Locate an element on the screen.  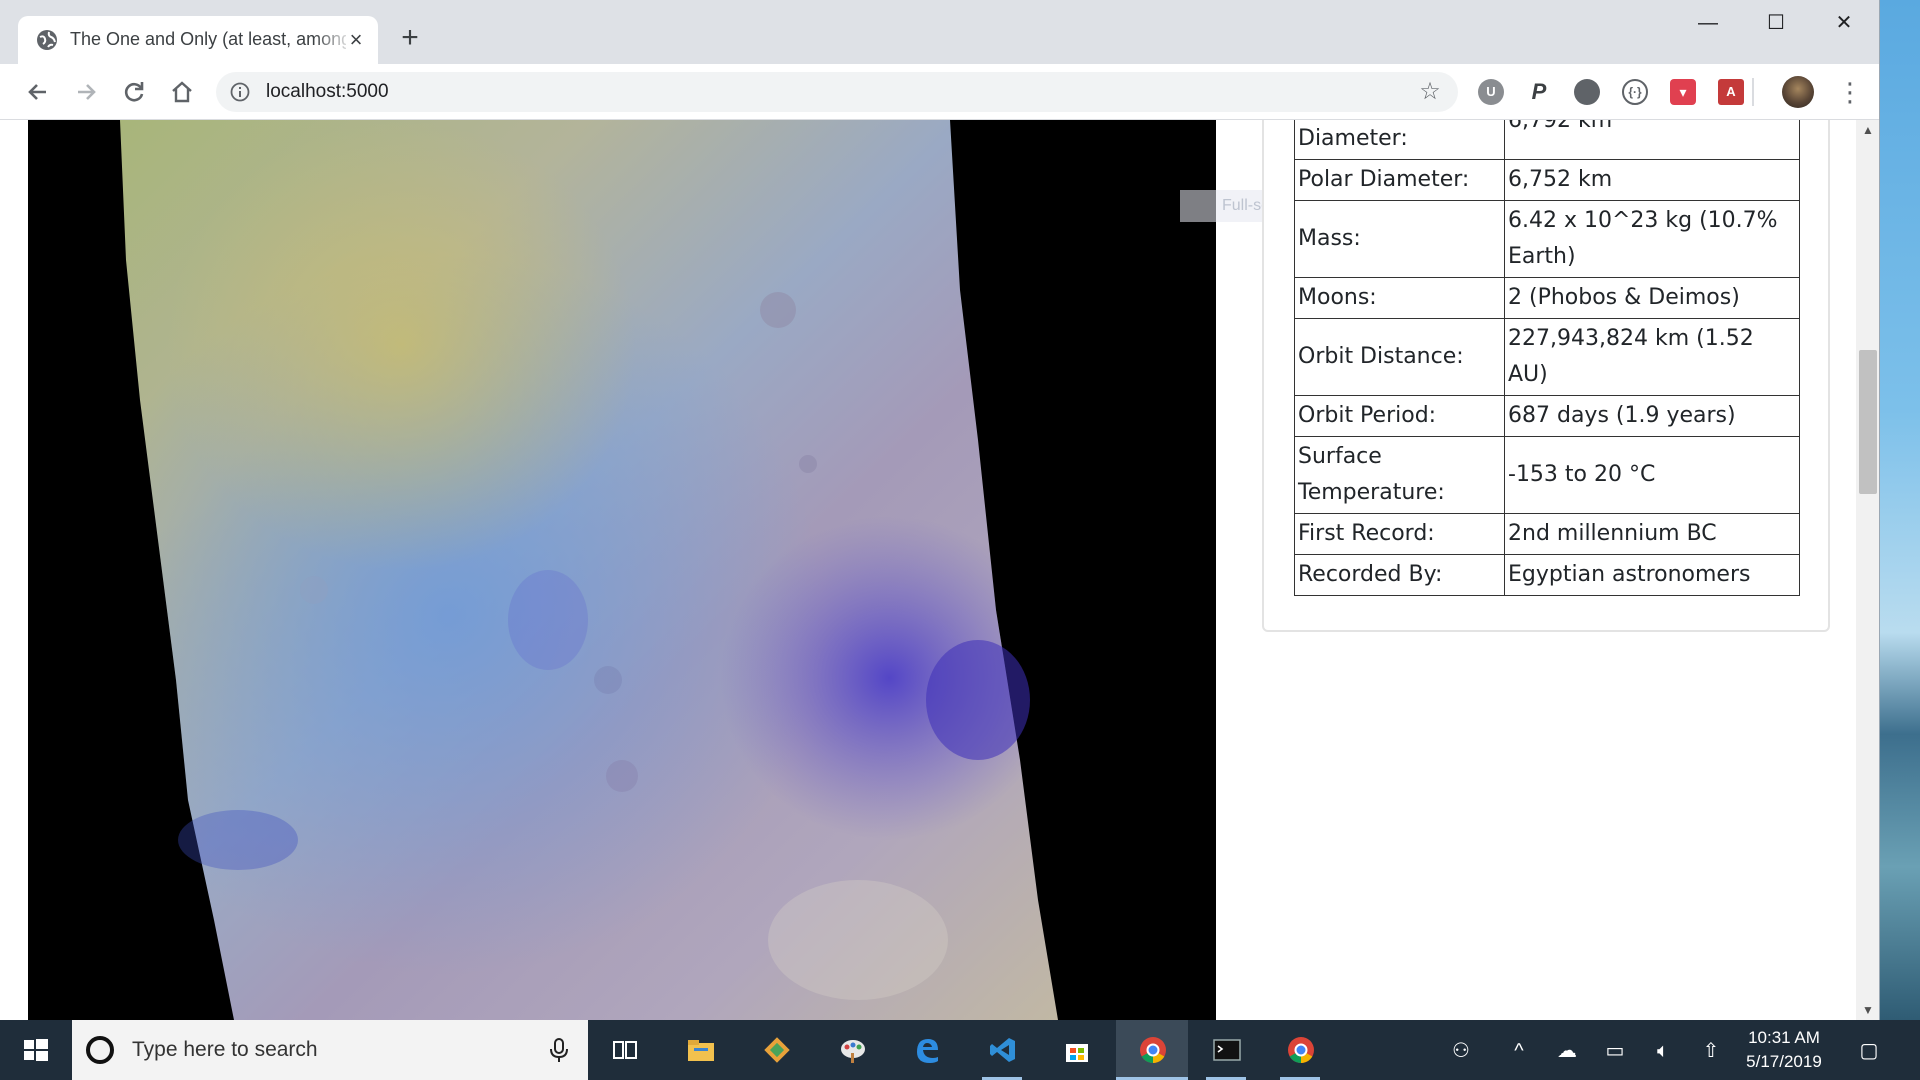
reload-icon is located at coordinates (134, 92).